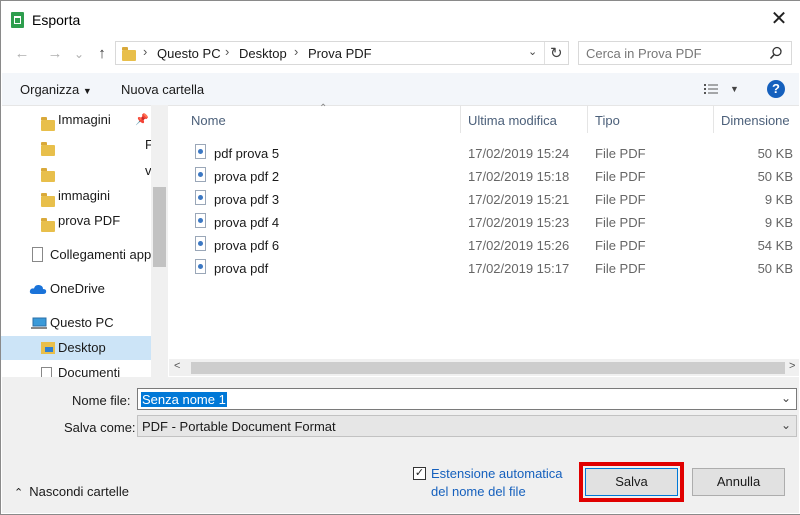  Describe the element at coordinates (512, 120) in the screenshot. I see `column-header-modified: Ultima modifica` at that location.